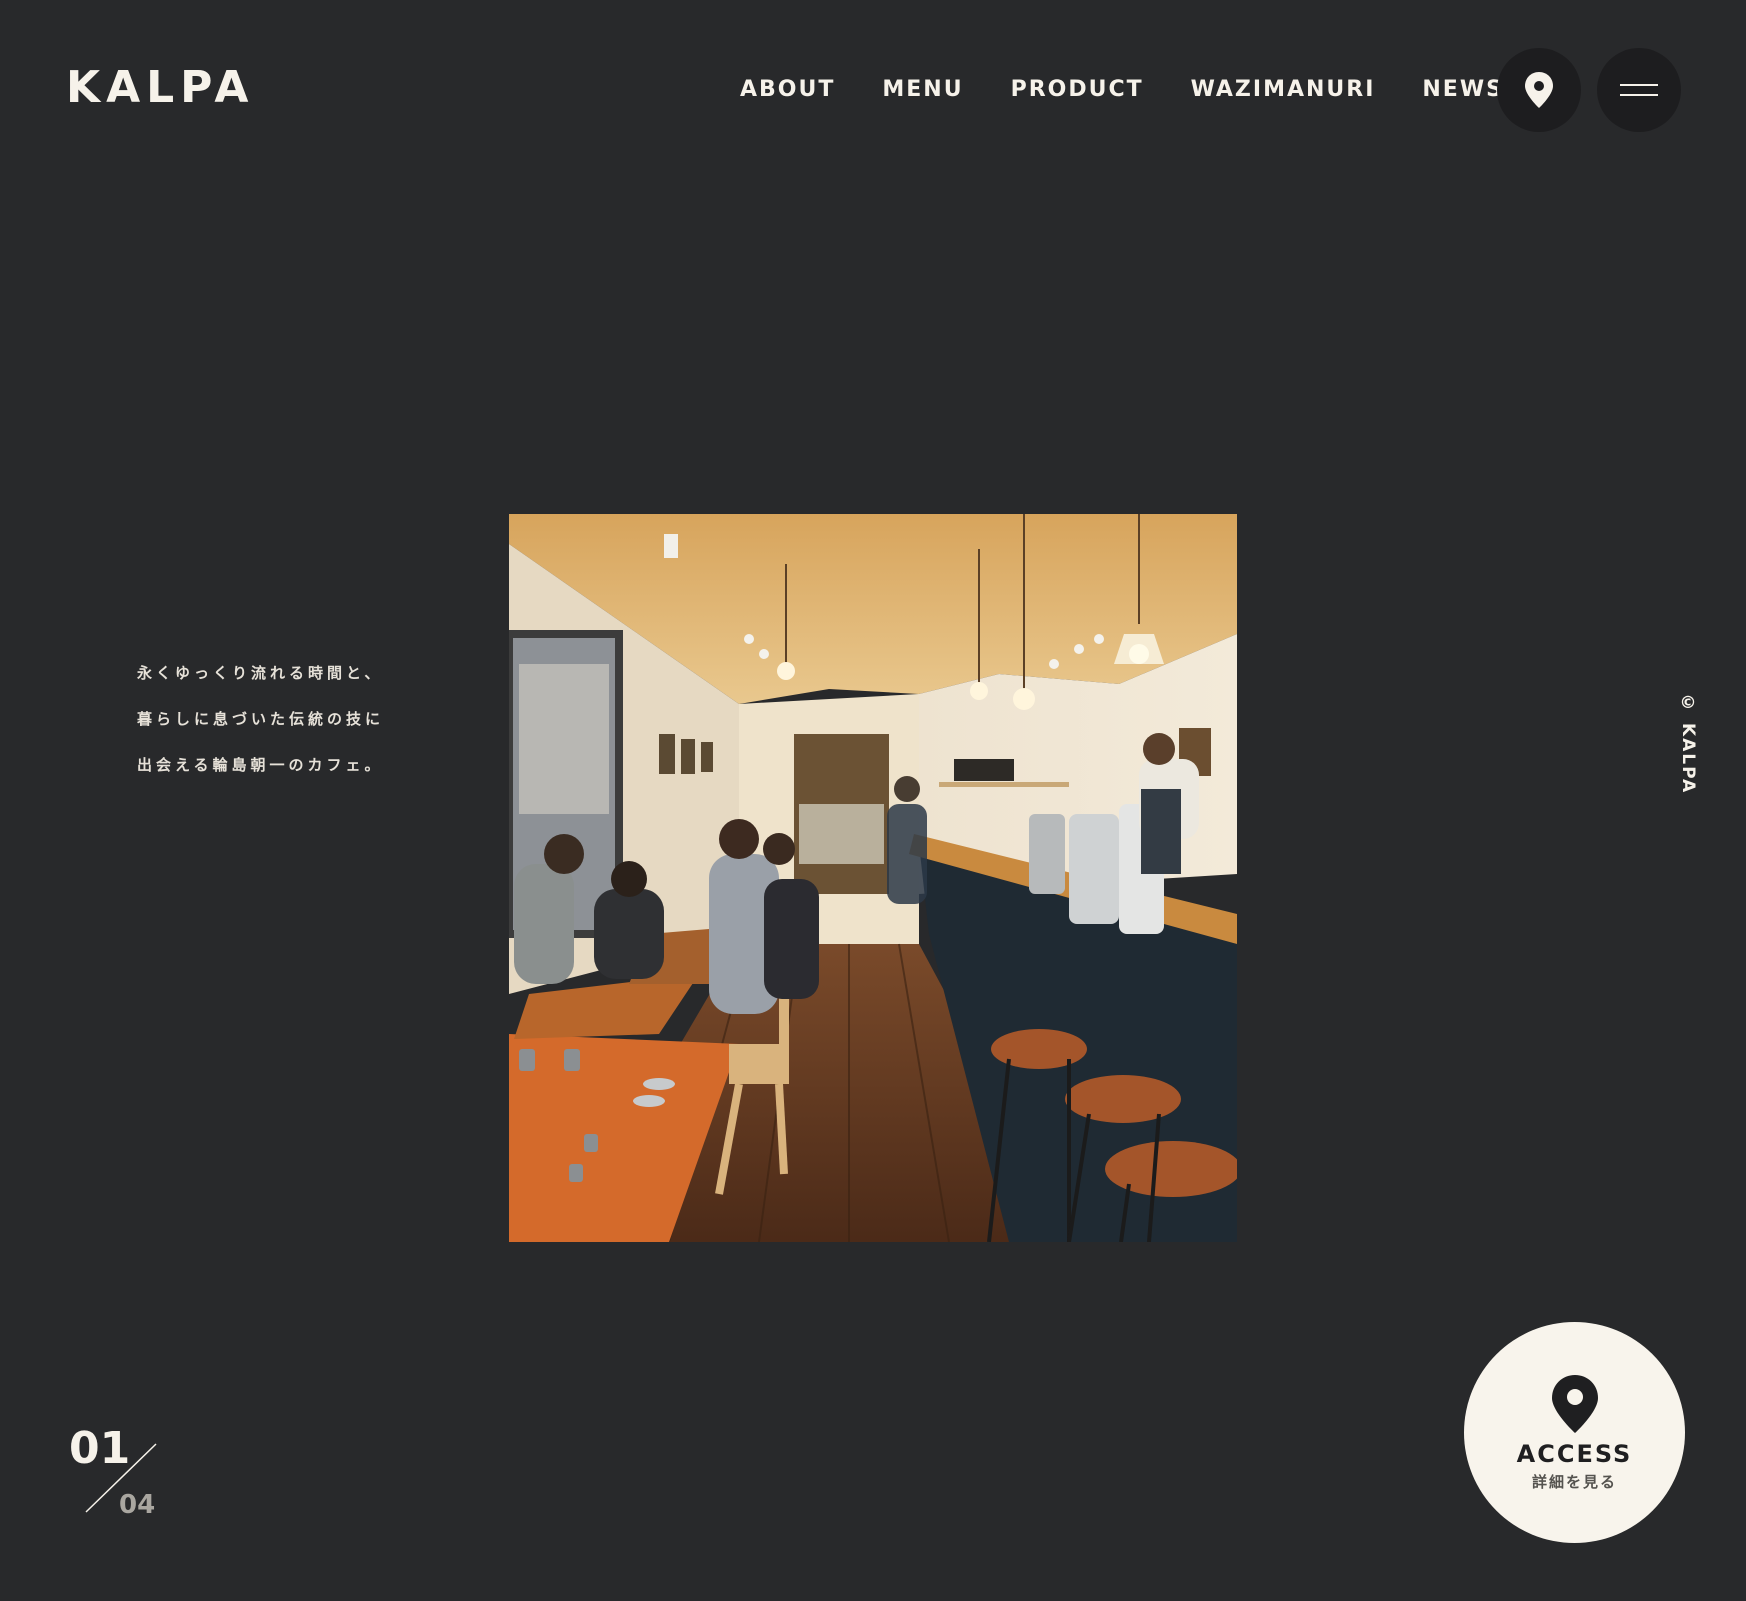  Describe the element at coordinates (1574, 1482) in the screenshot. I see `access-subtitle: 詳細を見る` at that location.